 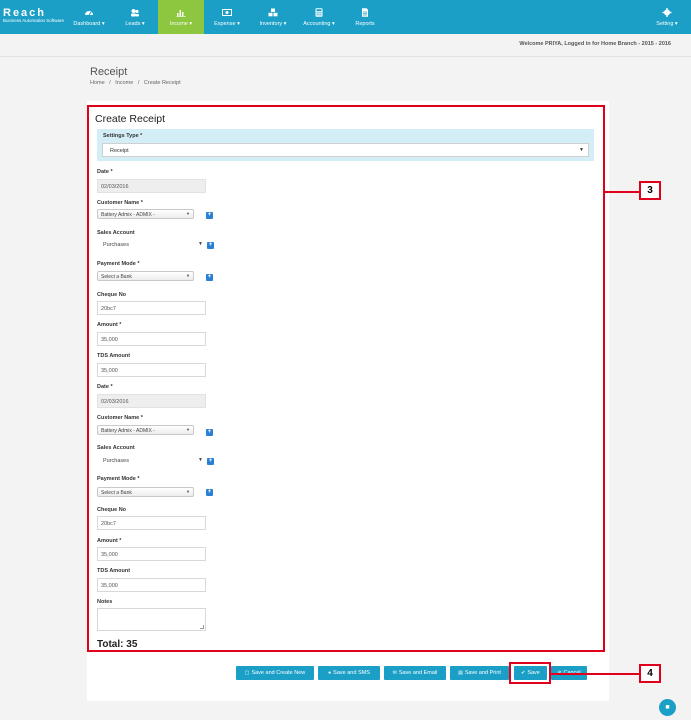 I want to click on nav-item-reports: Reports, so click(x=365, y=17).